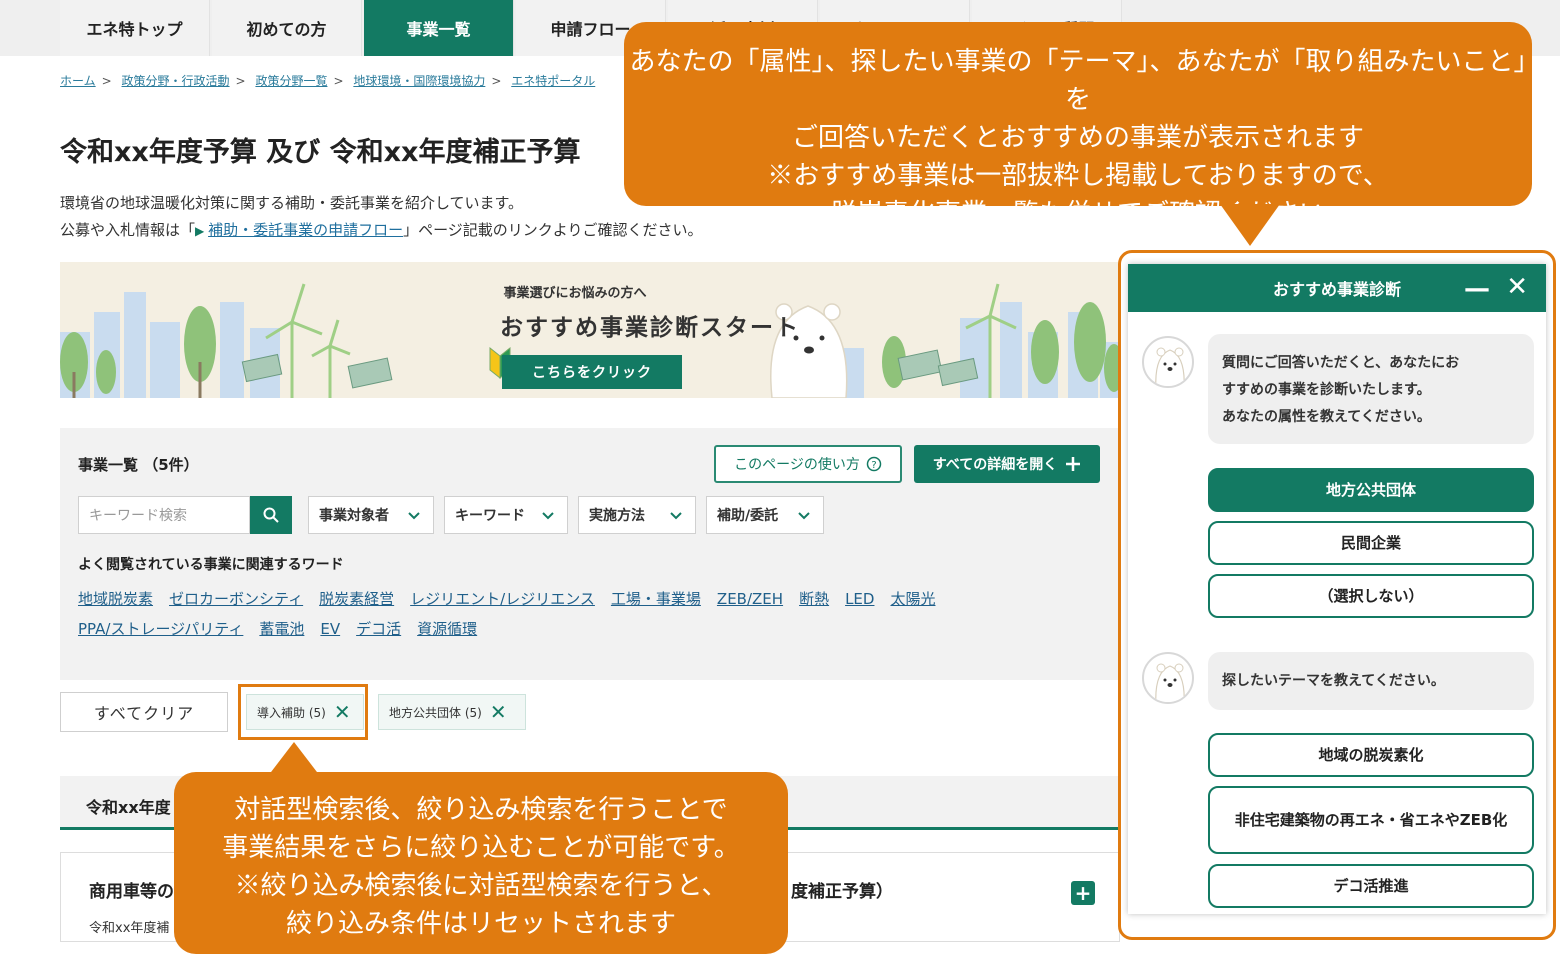 Image resolution: width=1560 pixels, height=972 pixels. Describe the element at coordinates (592, 372) in the screenshot. I see `banner-click-button: こちらをクリック` at that location.